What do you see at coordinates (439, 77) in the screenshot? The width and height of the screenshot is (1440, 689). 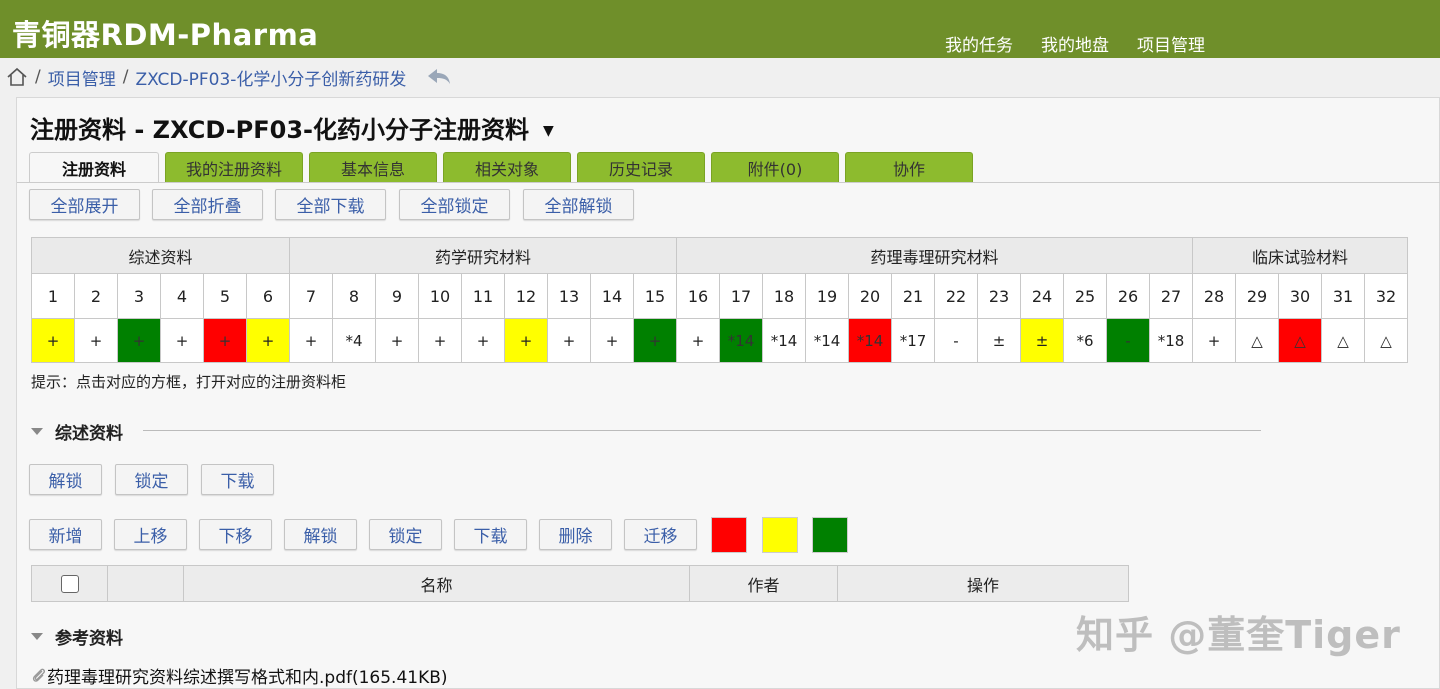 I see `back-arrow-icon` at bounding box center [439, 77].